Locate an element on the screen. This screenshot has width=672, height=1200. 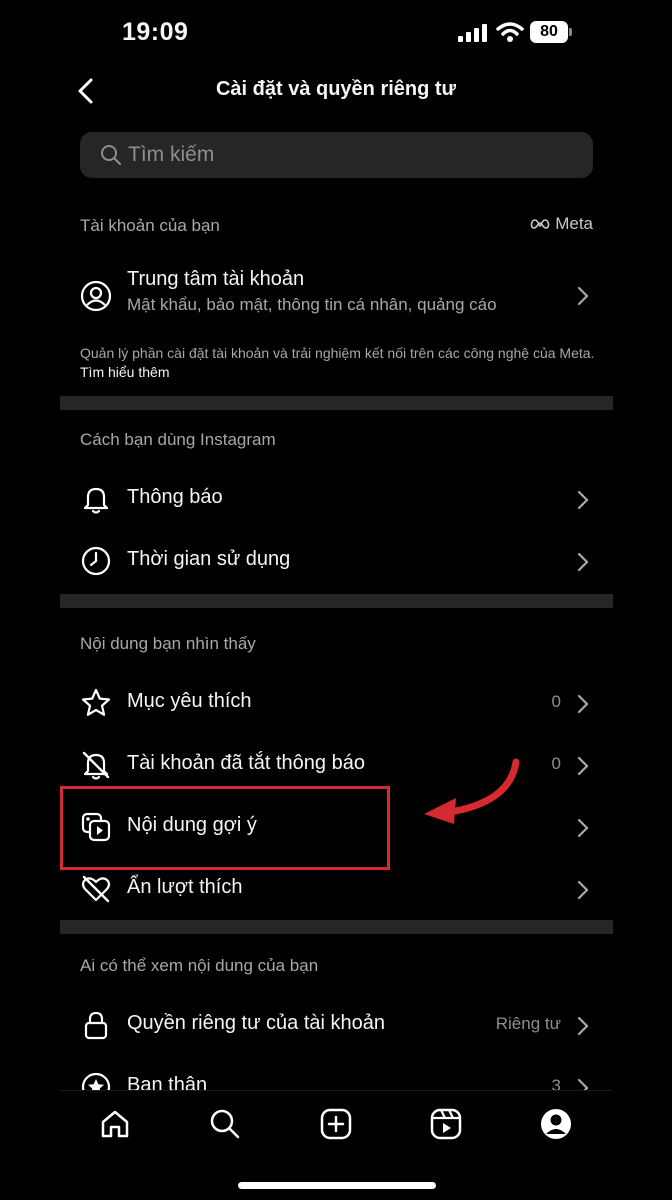
muted-accounts-count: 0 is located at coordinates (556, 763).